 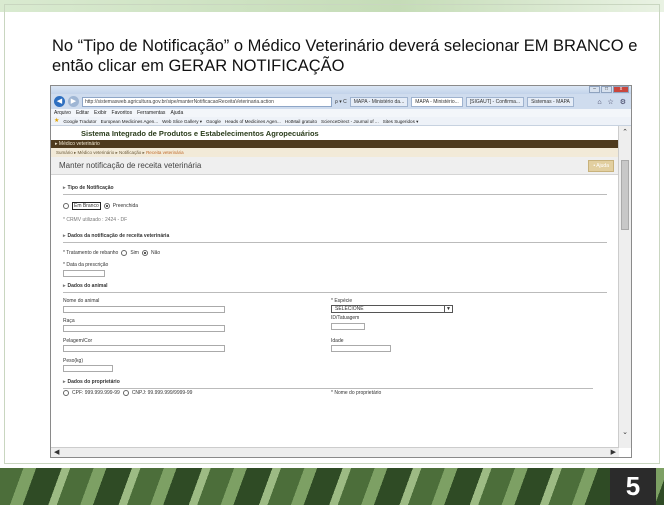 I want to click on minimize-button: –, so click(x=594, y=89).